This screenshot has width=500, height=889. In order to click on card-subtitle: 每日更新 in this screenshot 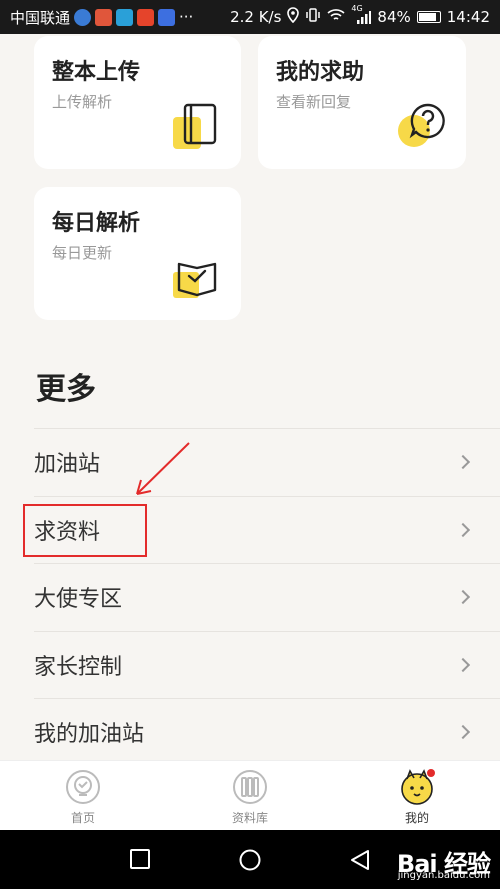, I will do `click(82, 253)`.